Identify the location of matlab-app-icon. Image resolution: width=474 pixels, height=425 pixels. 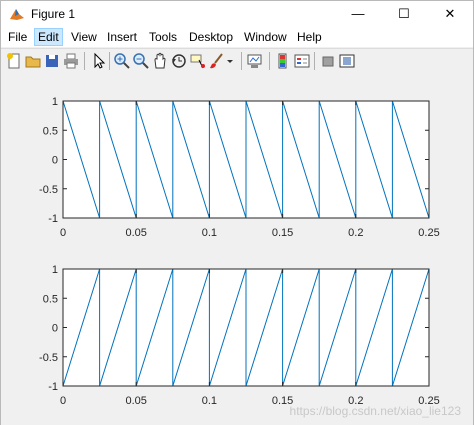
(17, 14).